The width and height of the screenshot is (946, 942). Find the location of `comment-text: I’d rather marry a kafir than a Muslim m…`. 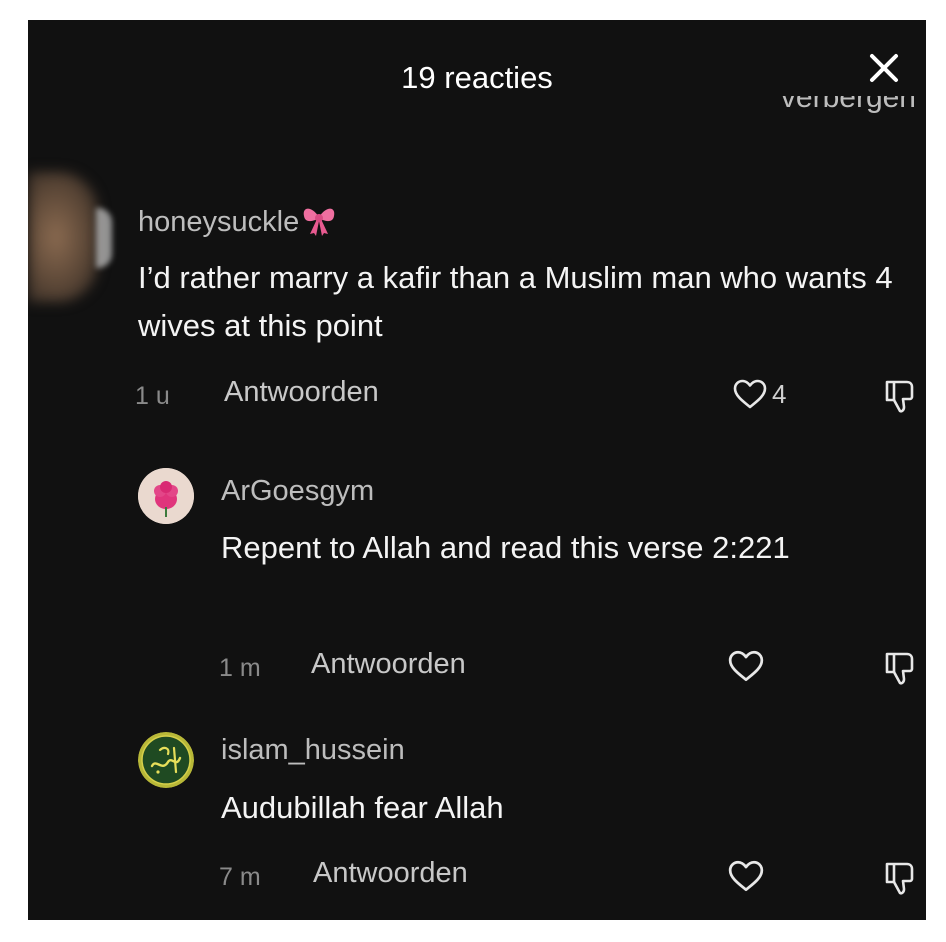

comment-text: I’d rather marry a kafir than a Muslim m… is located at coordinates (515, 301).